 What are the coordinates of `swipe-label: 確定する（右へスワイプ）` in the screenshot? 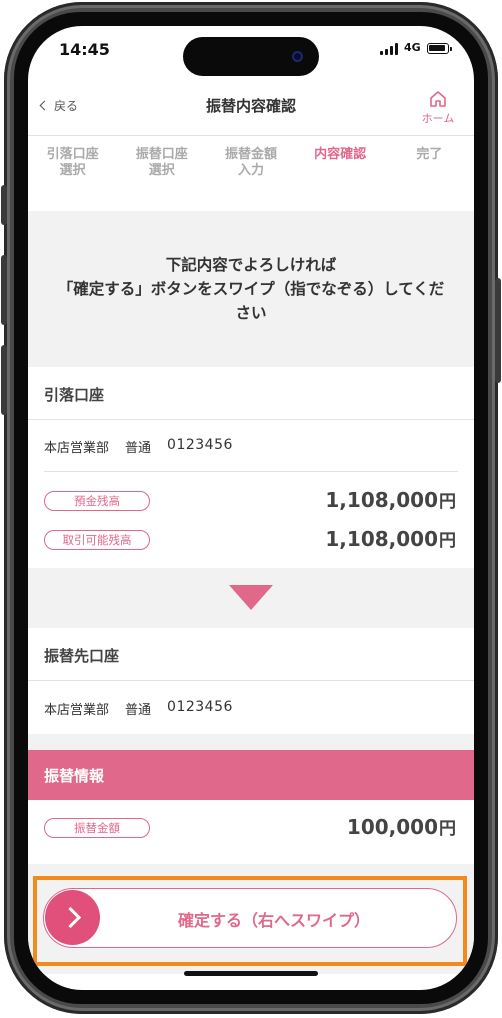 It's located at (273, 920).